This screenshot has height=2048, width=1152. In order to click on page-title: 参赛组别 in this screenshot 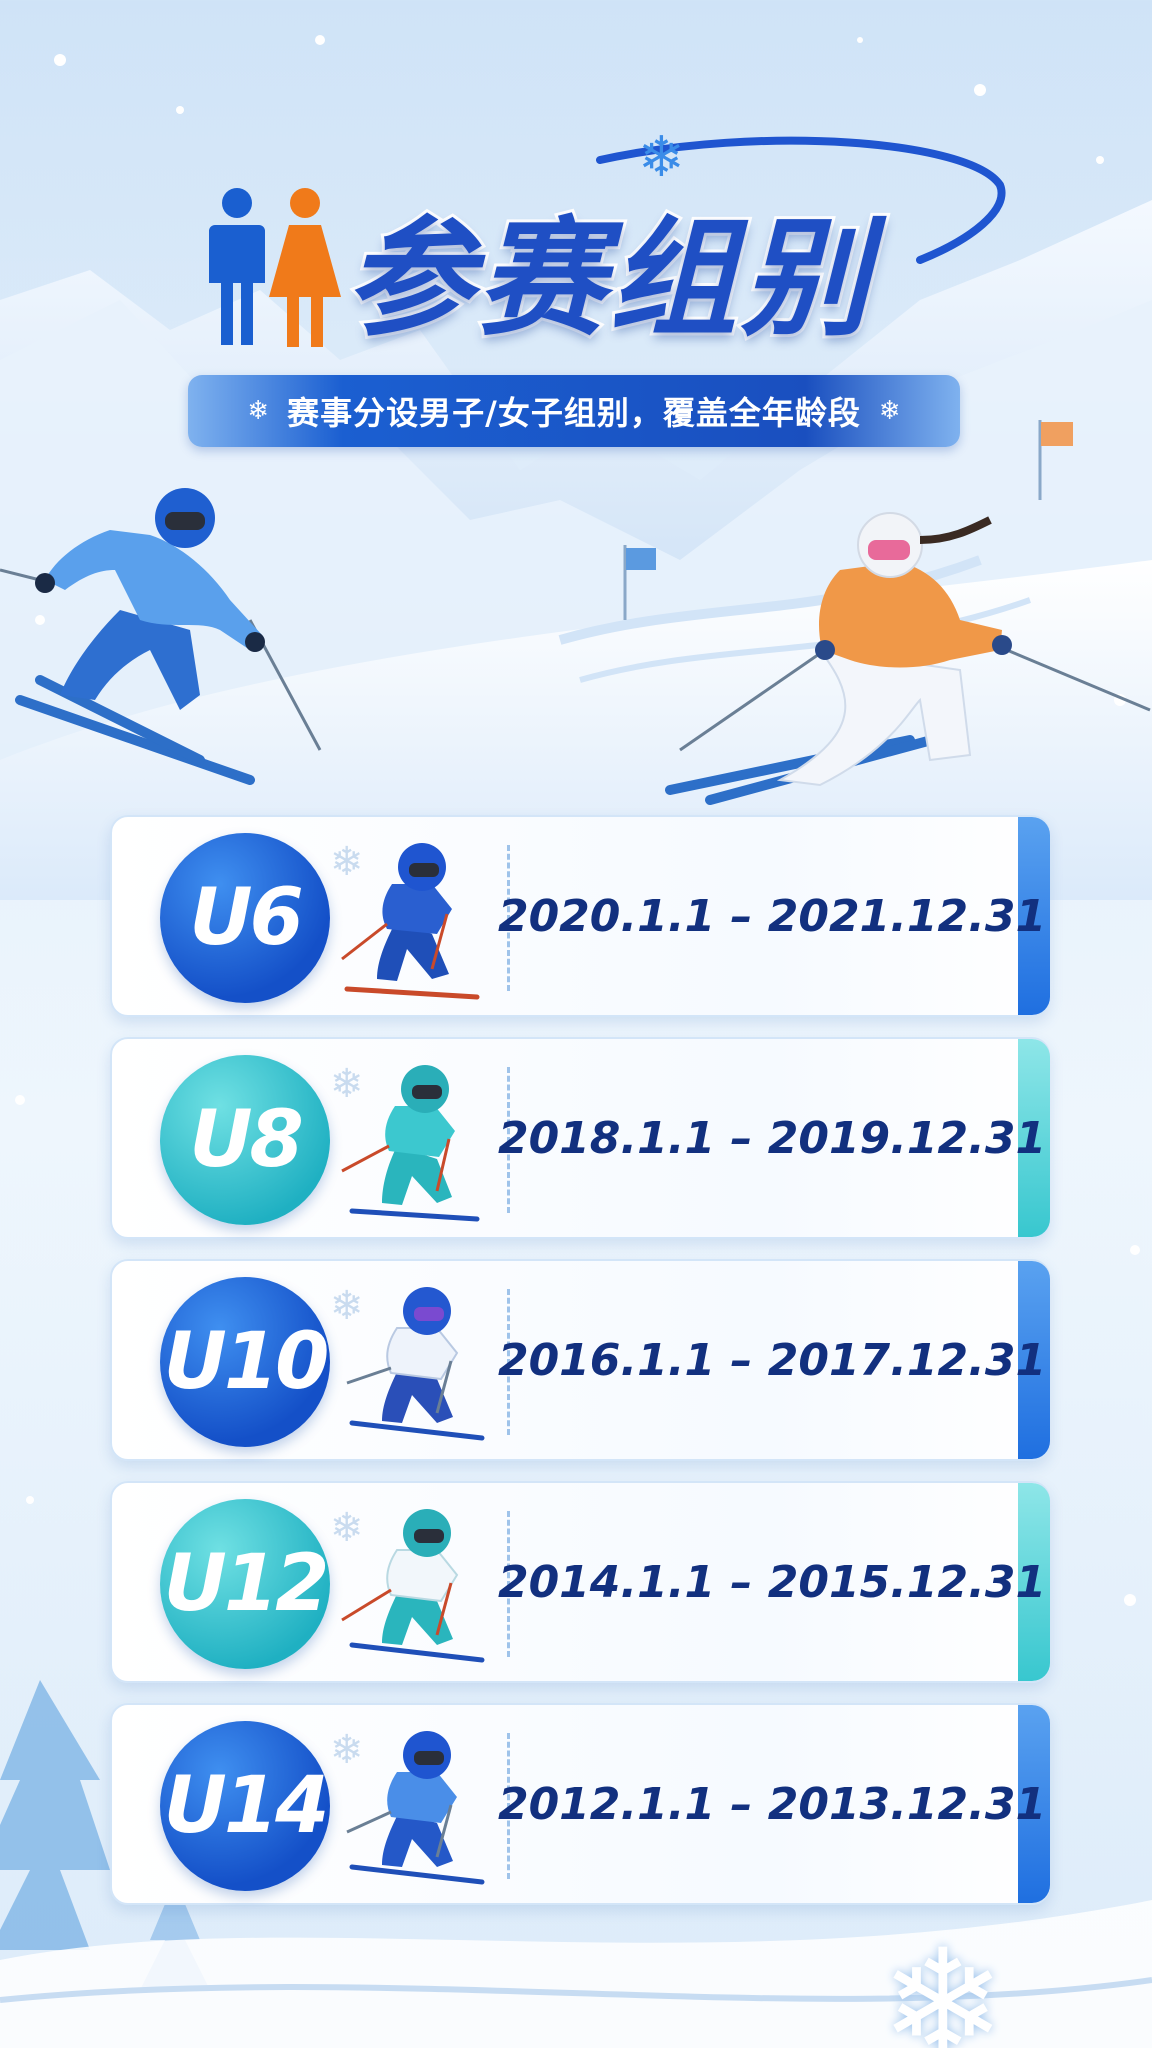, I will do `click(608, 279)`.